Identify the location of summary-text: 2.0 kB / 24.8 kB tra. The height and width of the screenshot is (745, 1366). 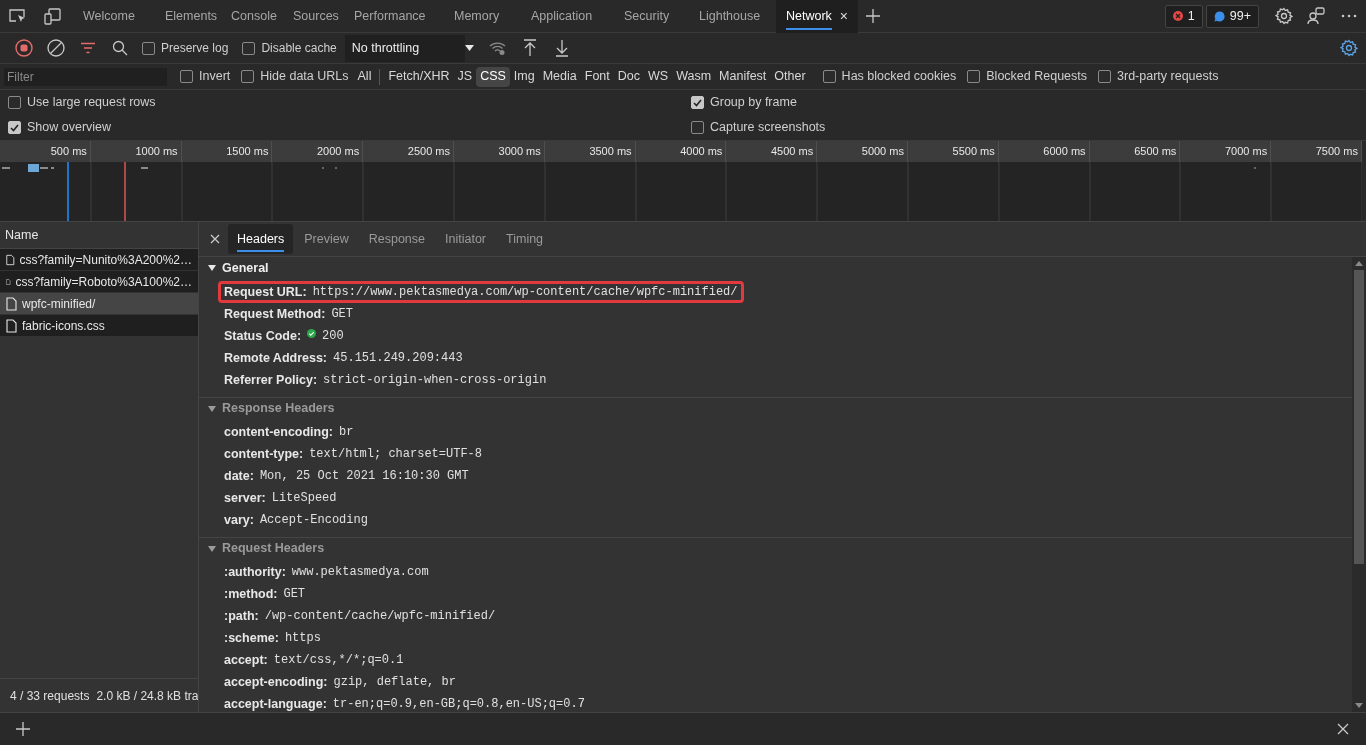
(147, 696).